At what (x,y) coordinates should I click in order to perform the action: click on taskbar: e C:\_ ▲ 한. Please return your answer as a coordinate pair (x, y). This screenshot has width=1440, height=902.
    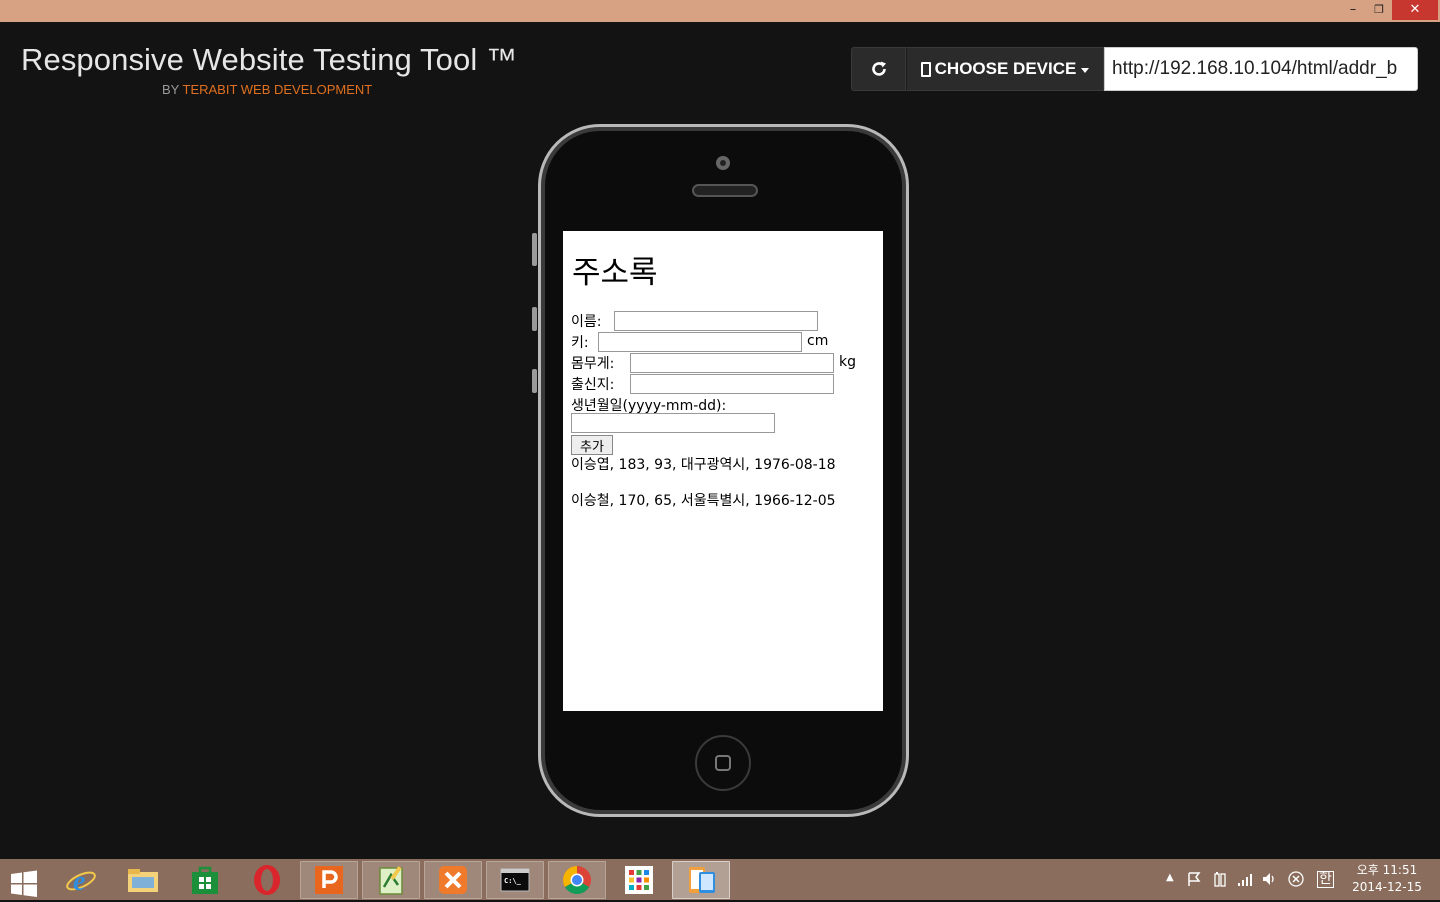
    Looking at the image, I should click on (720, 879).